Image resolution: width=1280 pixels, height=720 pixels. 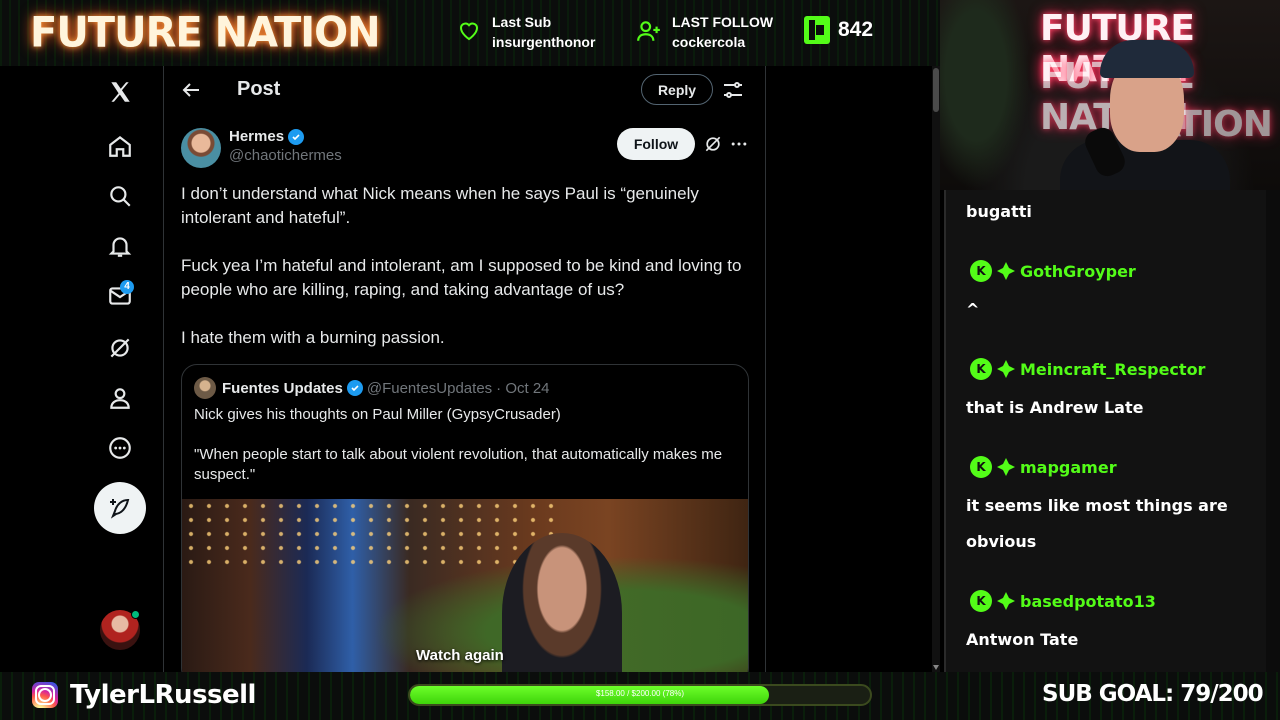 What do you see at coordinates (973, 309) in the screenshot?
I see `chat-message-text: ^` at bounding box center [973, 309].